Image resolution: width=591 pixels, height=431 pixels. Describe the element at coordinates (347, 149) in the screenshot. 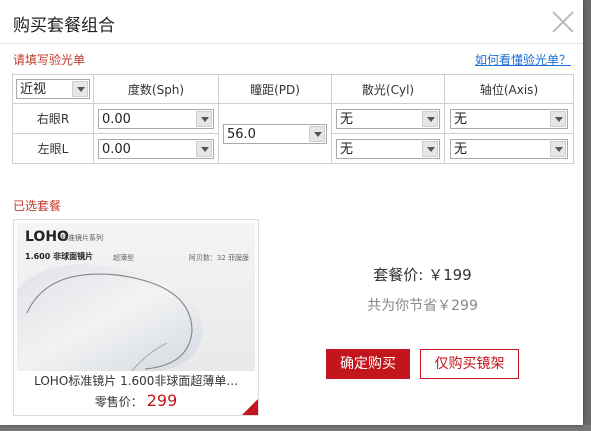

I see `left-cyl-value: 无` at that location.